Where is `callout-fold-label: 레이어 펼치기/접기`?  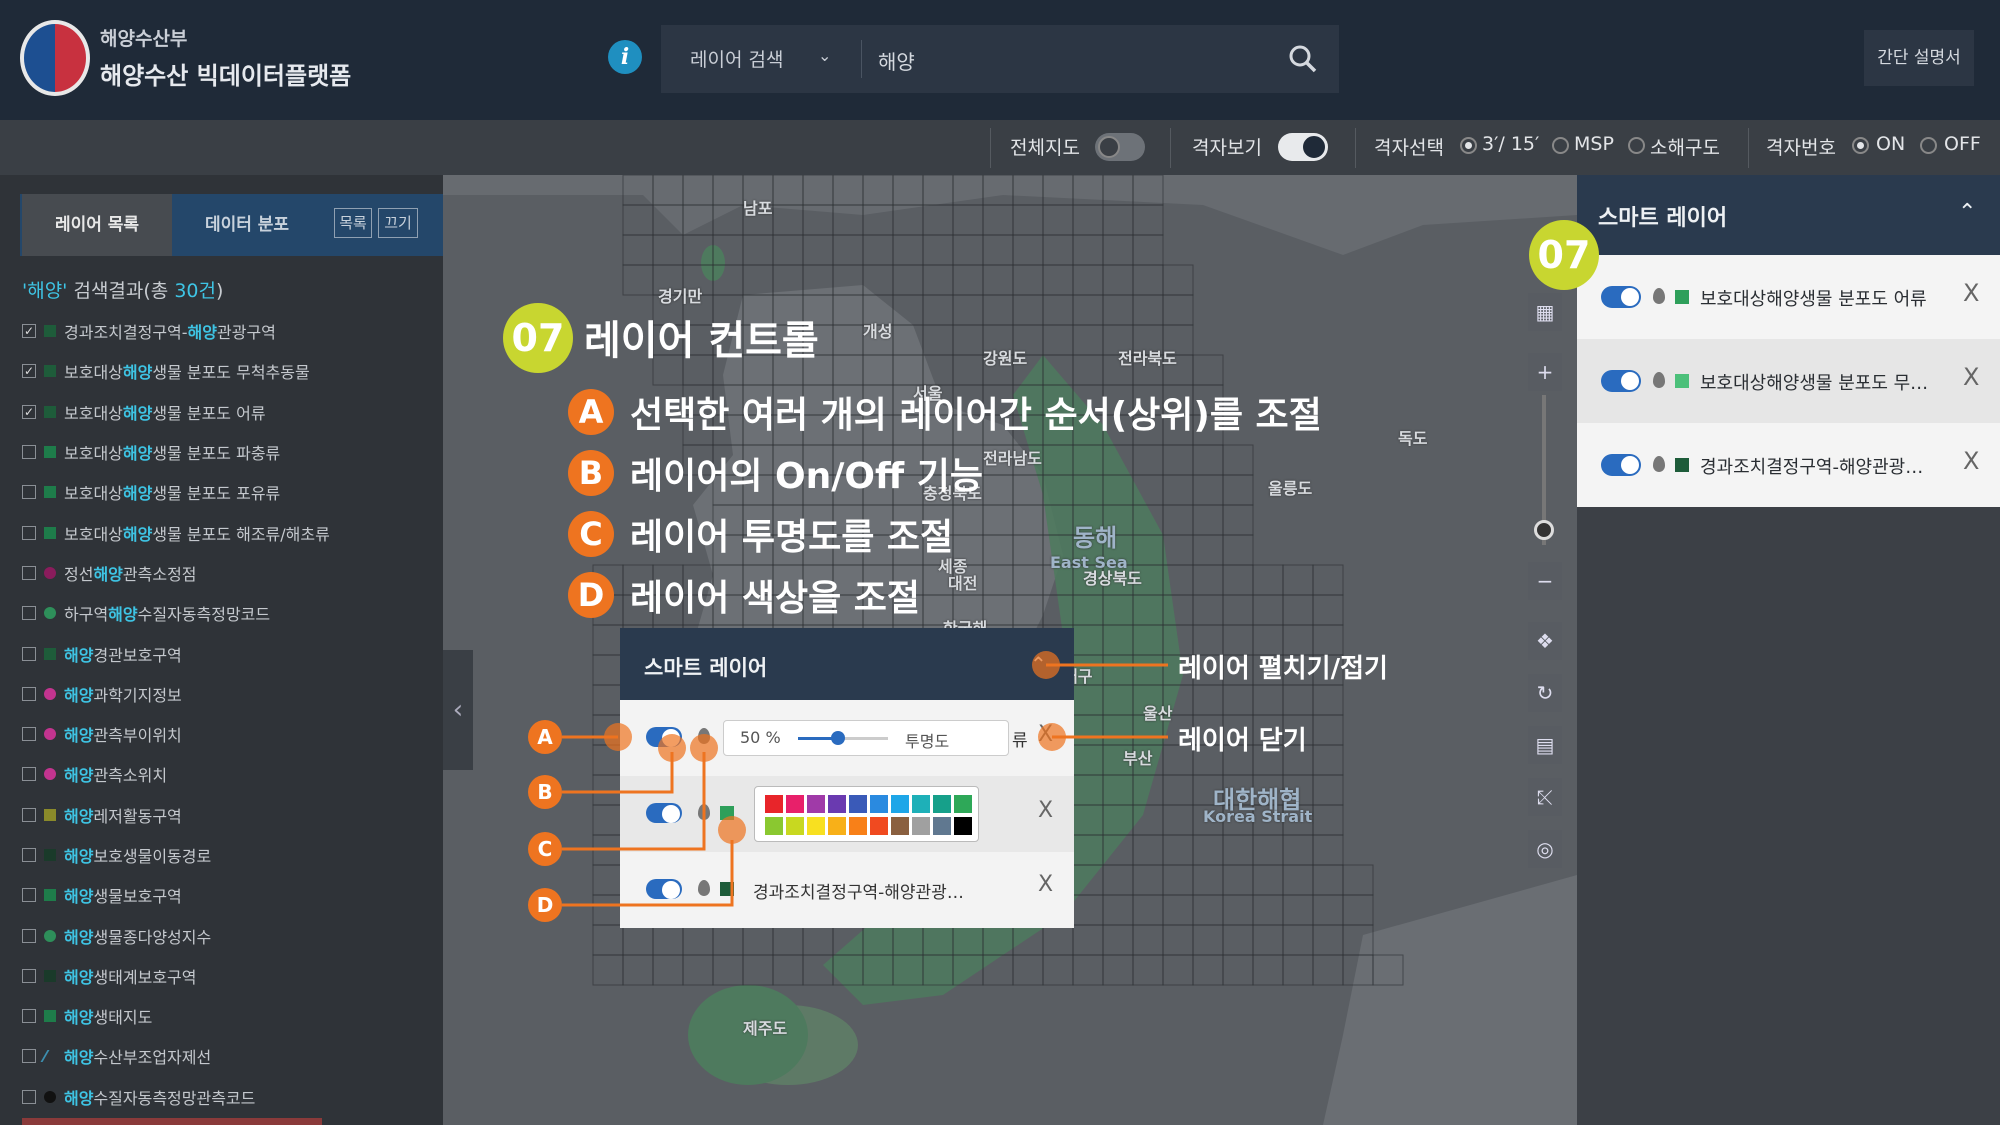
callout-fold-label: 레이어 펼치기/접기 is located at coordinates (1283, 669).